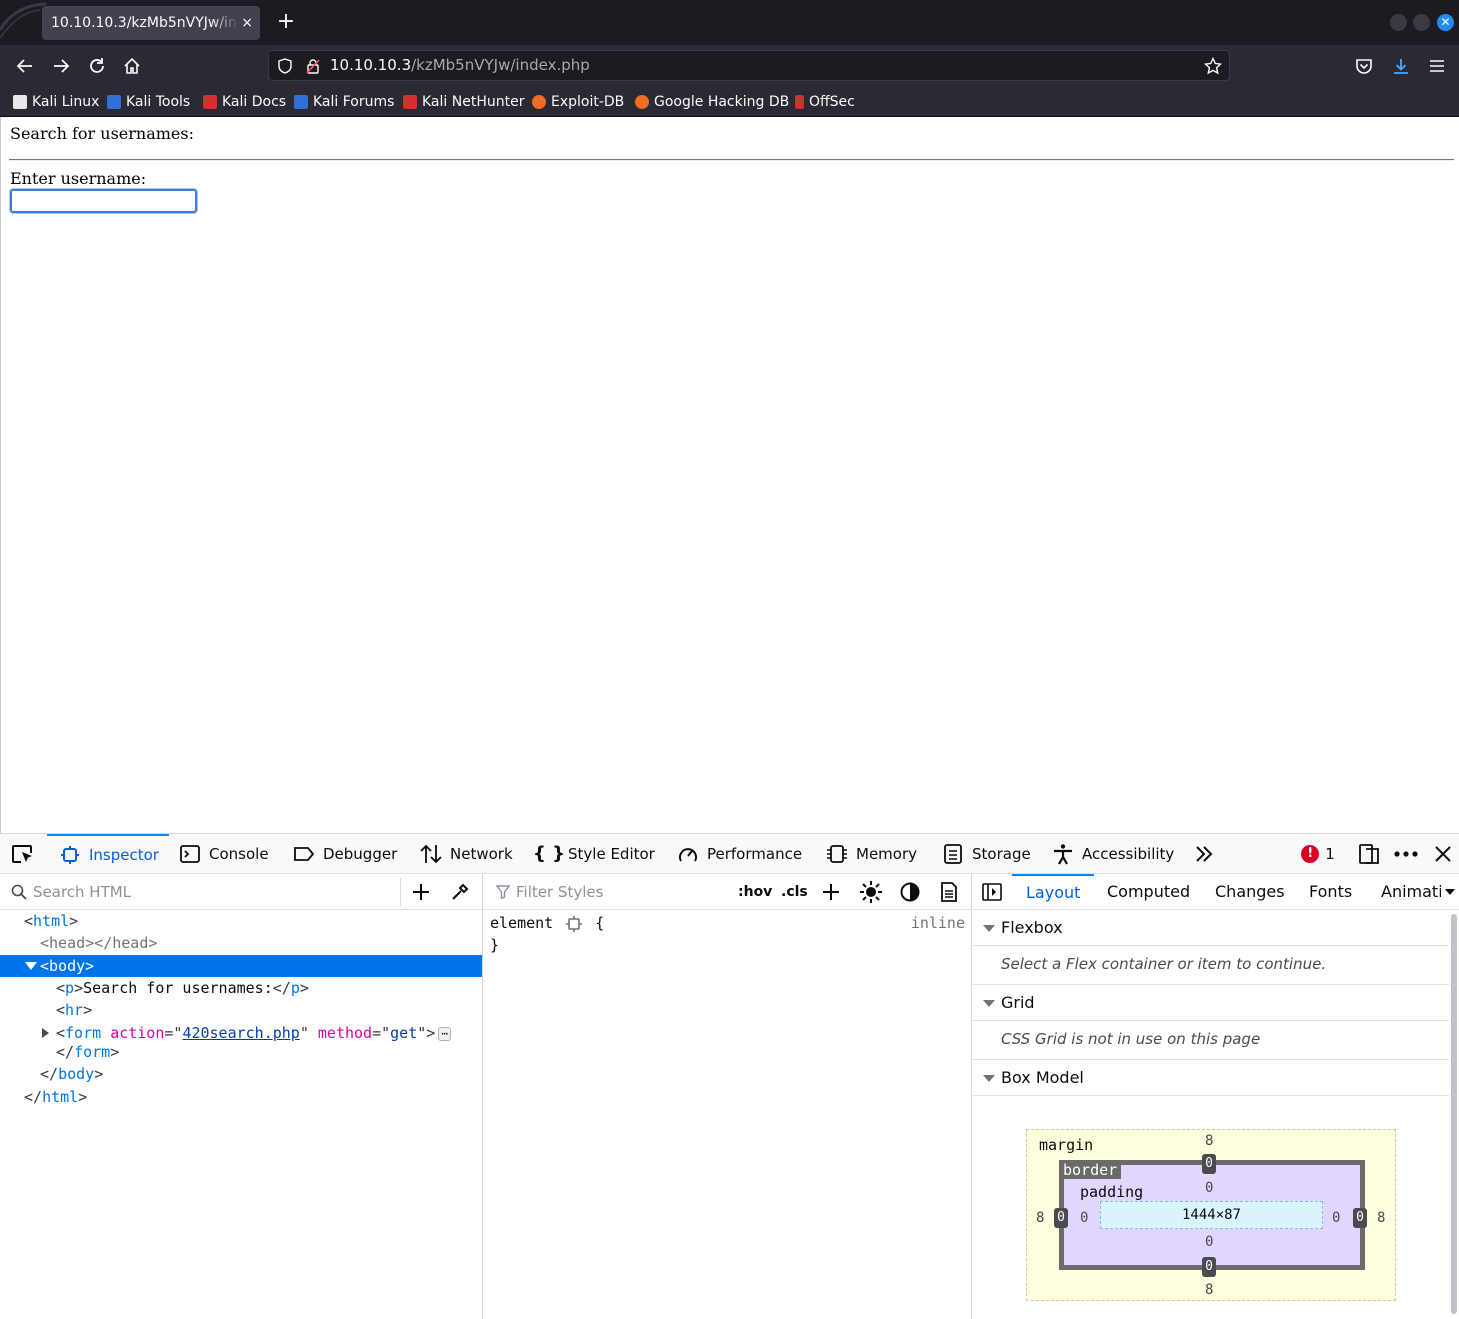 This screenshot has width=1459, height=1319. I want to click on tab-storage: Storage, so click(986, 854).